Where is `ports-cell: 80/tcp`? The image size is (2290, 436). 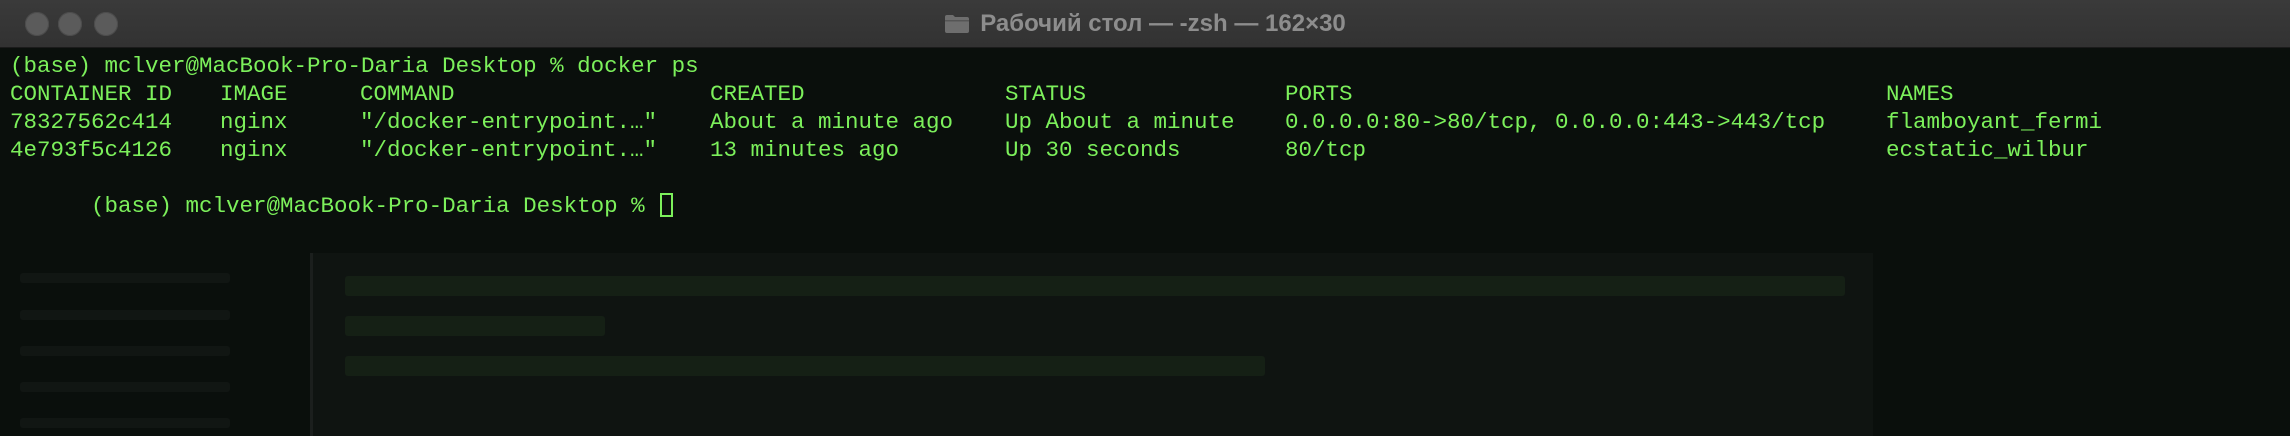
ports-cell: 80/tcp is located at coordinates (1326, 150).